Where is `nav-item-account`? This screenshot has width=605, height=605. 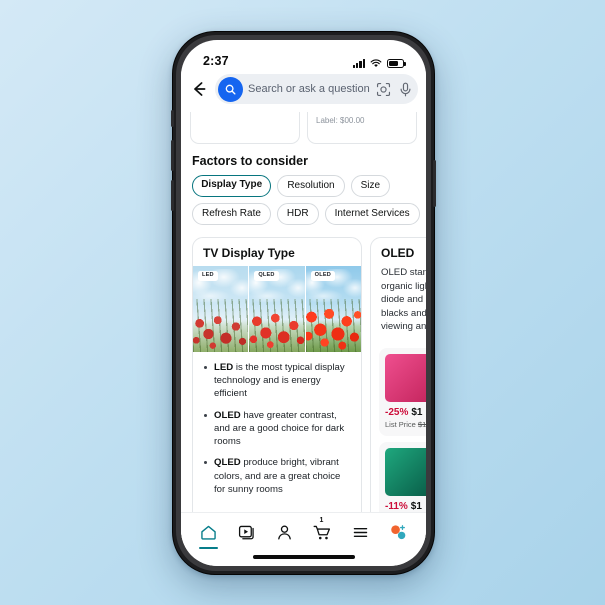
nav-item-account is located at coordinates (284, 532).